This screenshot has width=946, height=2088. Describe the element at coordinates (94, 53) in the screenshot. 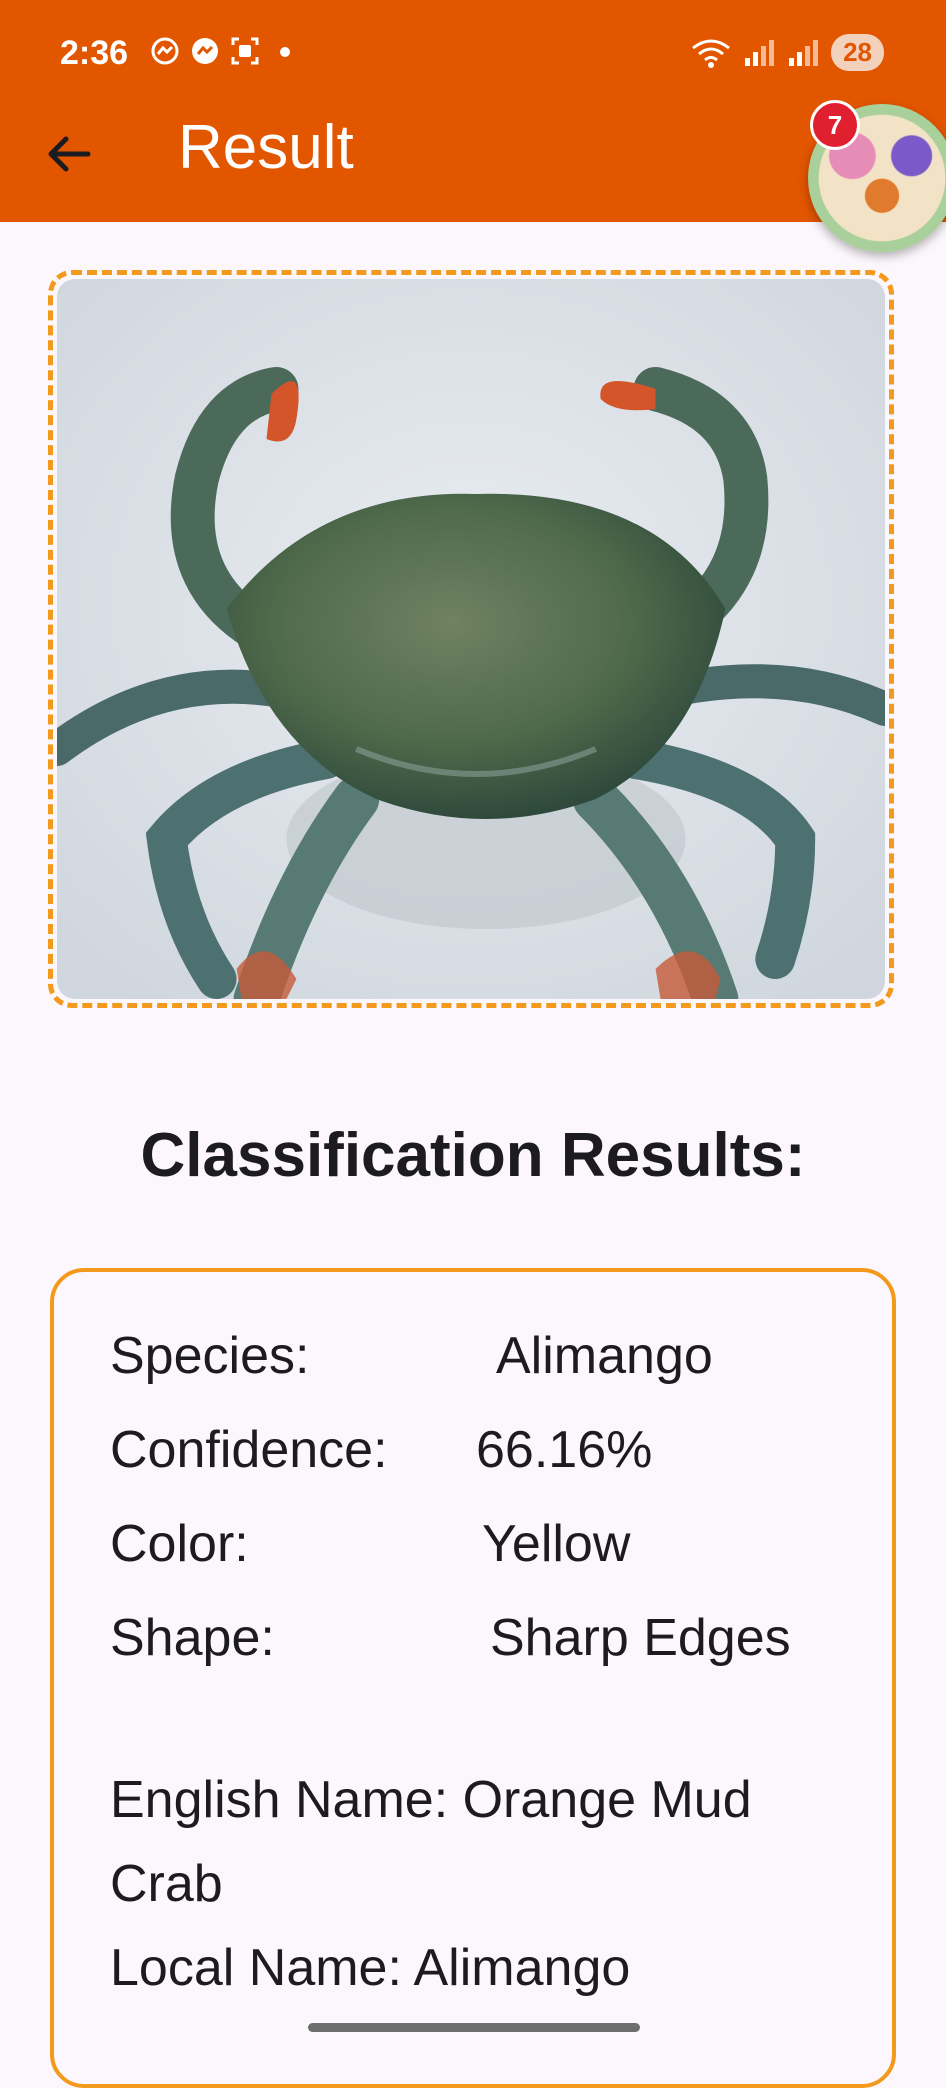

I see `status-time: 2:36` at that location.